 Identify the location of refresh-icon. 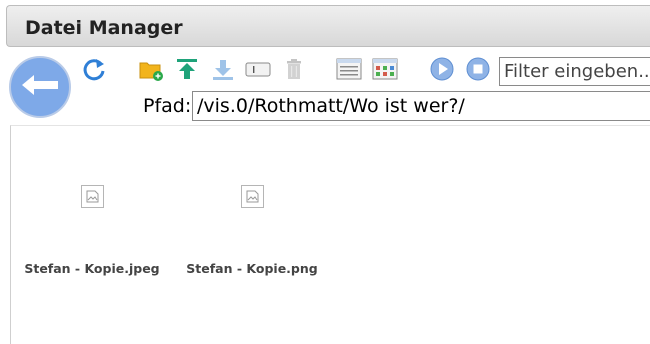
(94, 71).